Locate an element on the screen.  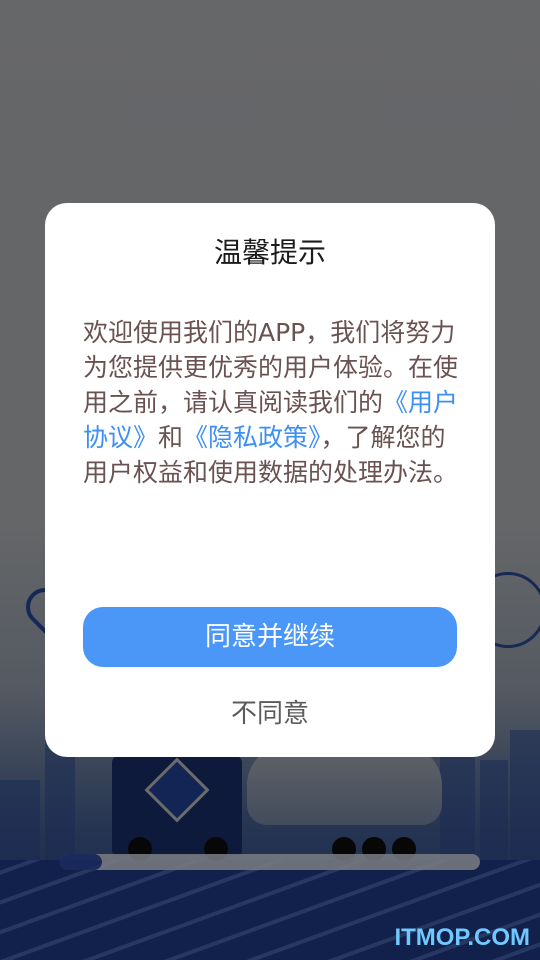
loading-progress-bar is located at coordinates (270, 862).